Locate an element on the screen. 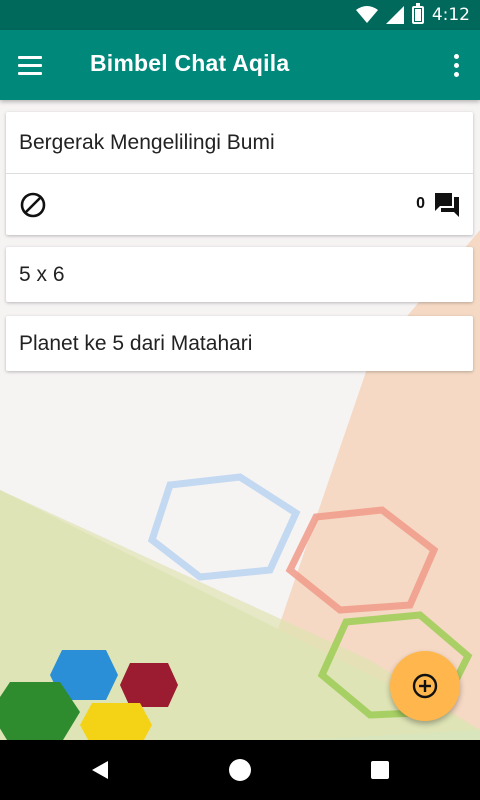 The width and height of the screenshot is (480, 800). system-nav-bar is located at coordinates (240, 770).